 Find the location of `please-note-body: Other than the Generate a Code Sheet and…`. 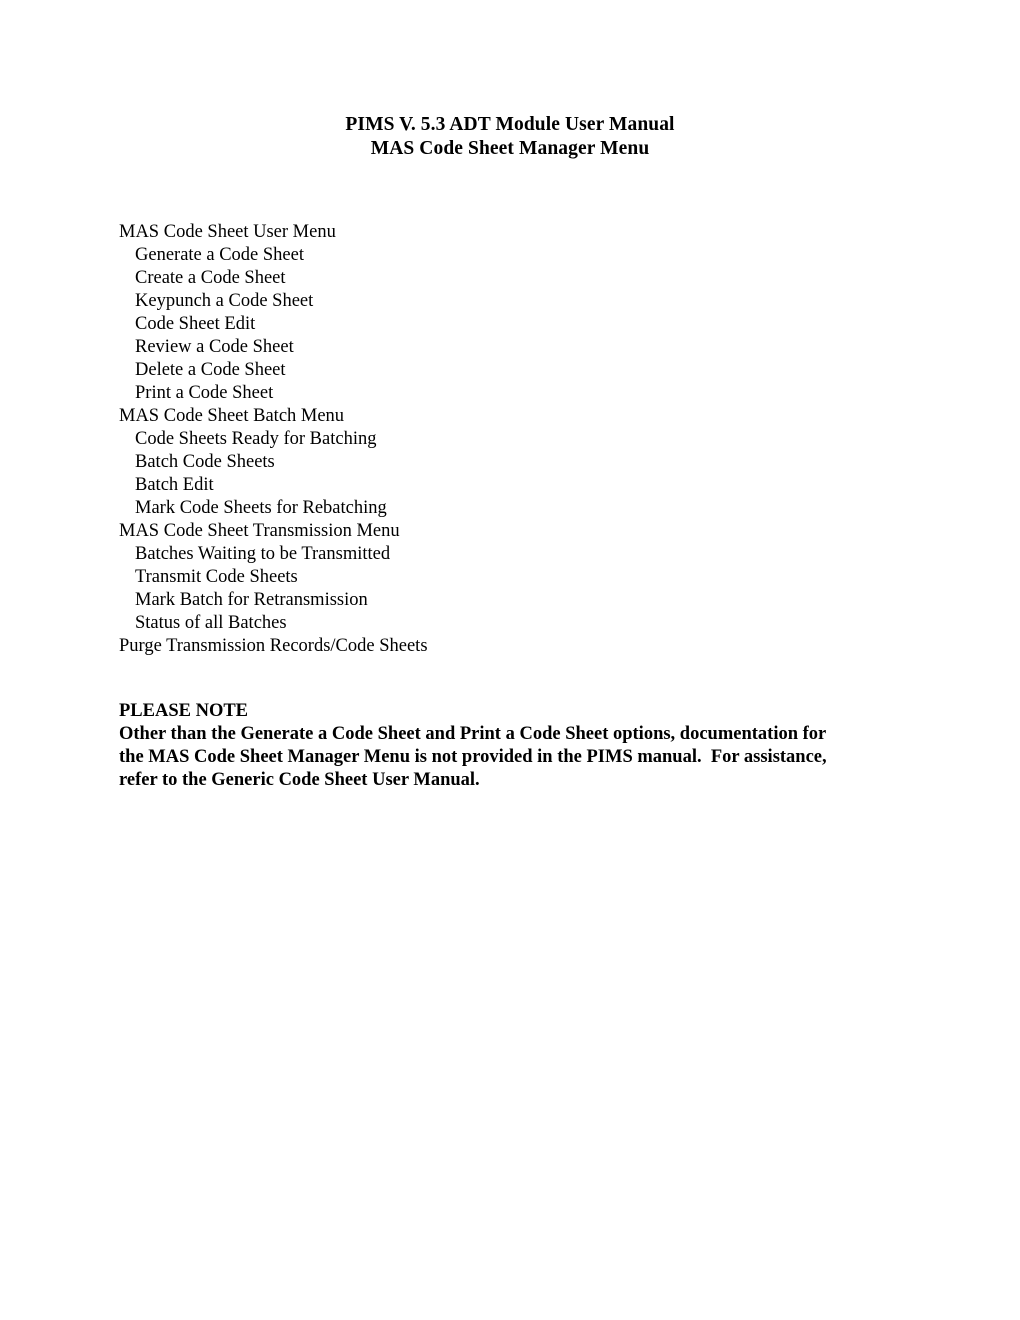

please-note-body: Other than the Generate a Code Sheet and… is located at coordinates (507, 757).